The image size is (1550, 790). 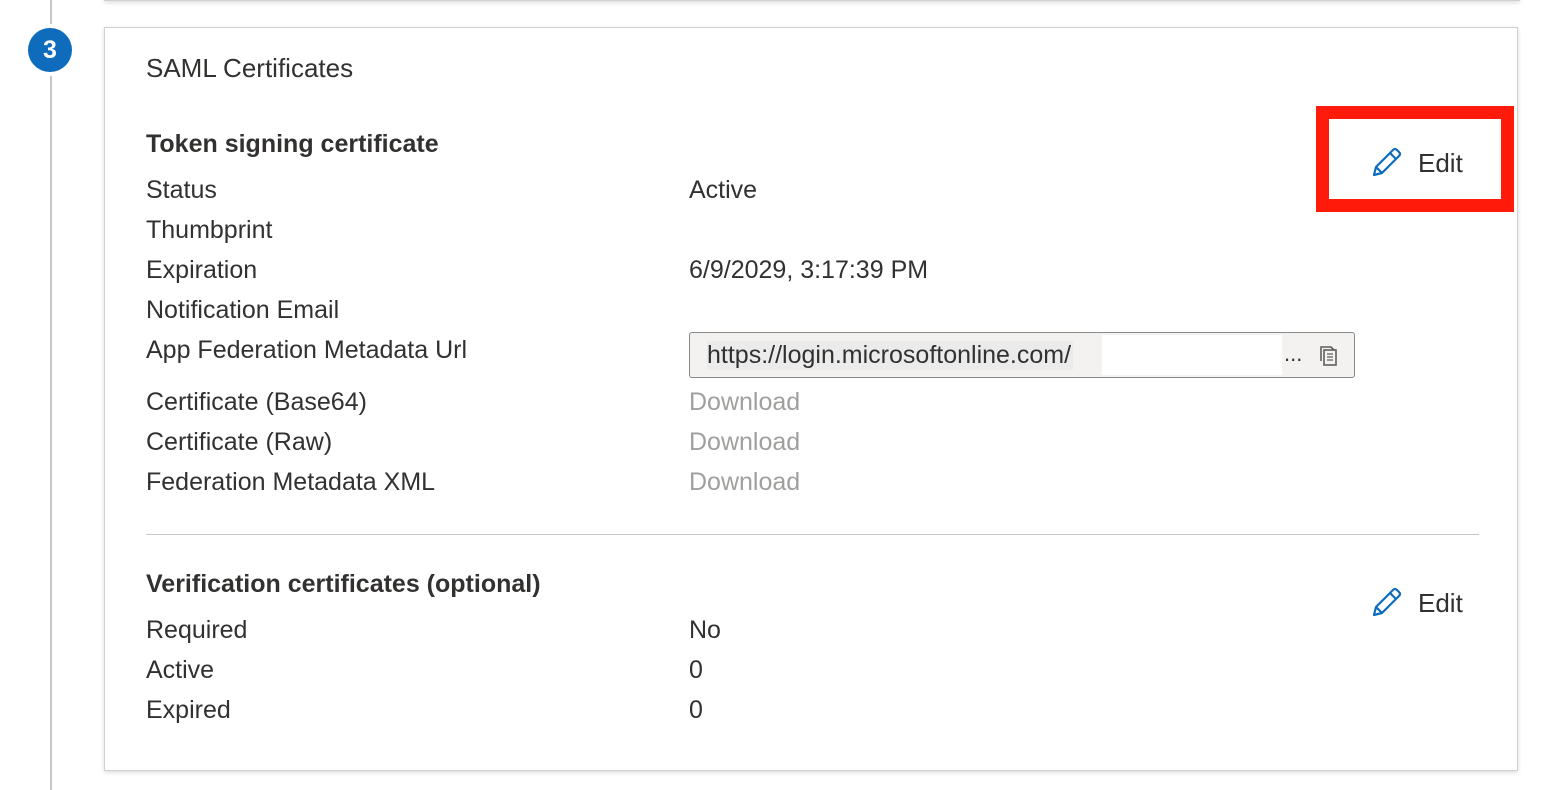 I want to click on cert-base64-label: Certificate (Base64), so click(x=256, y=402).